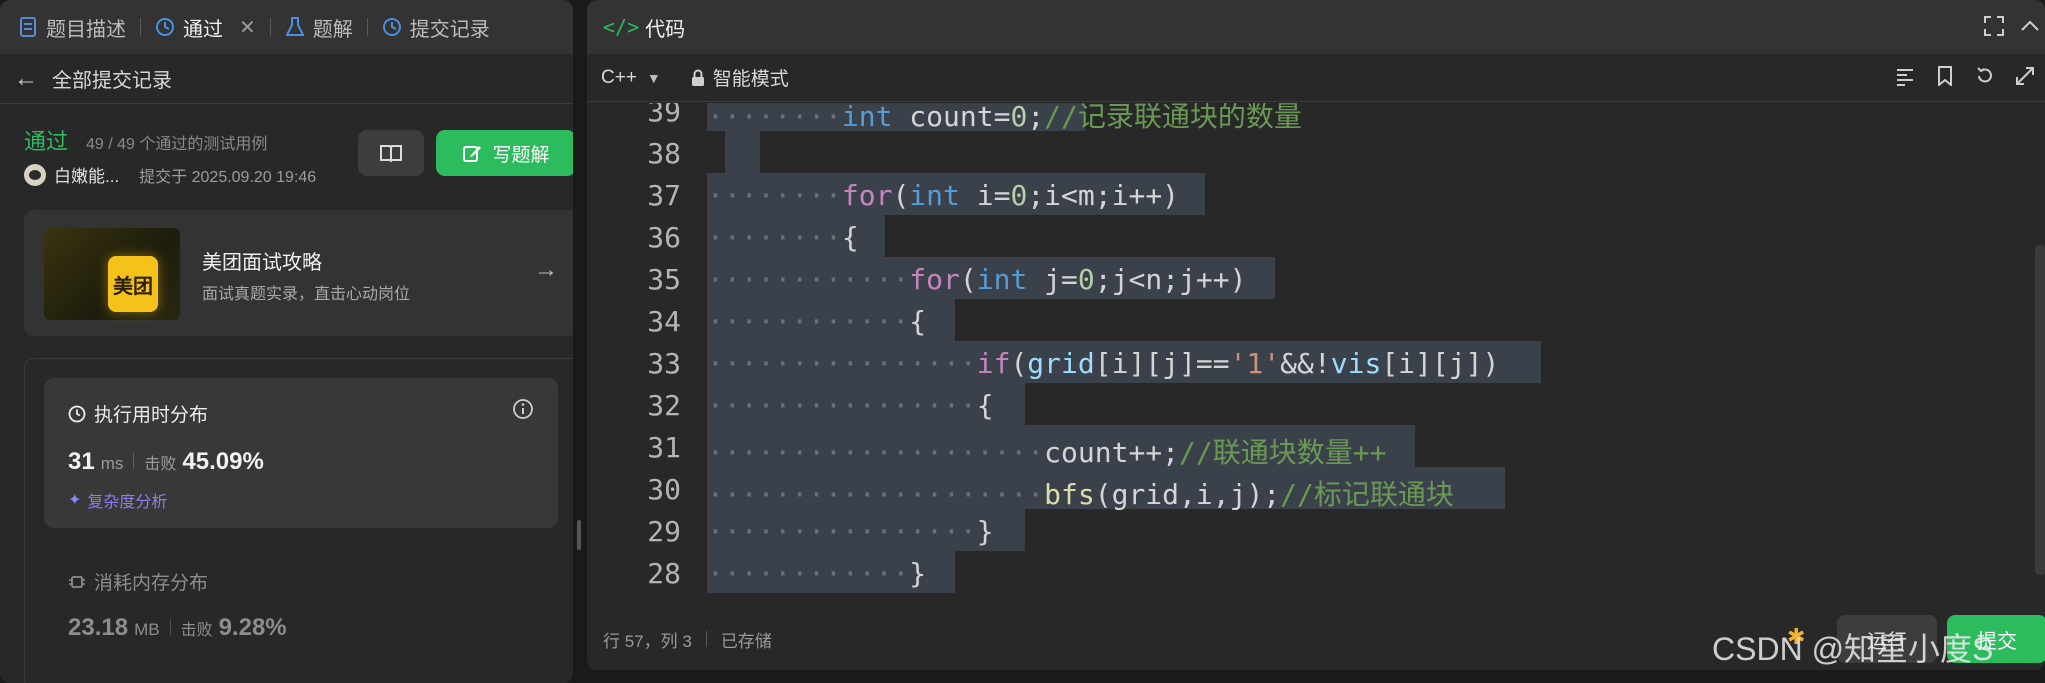  Describe the element at coordinates (664, 573) in the screenshot. I see `line-number: 28` at that location.